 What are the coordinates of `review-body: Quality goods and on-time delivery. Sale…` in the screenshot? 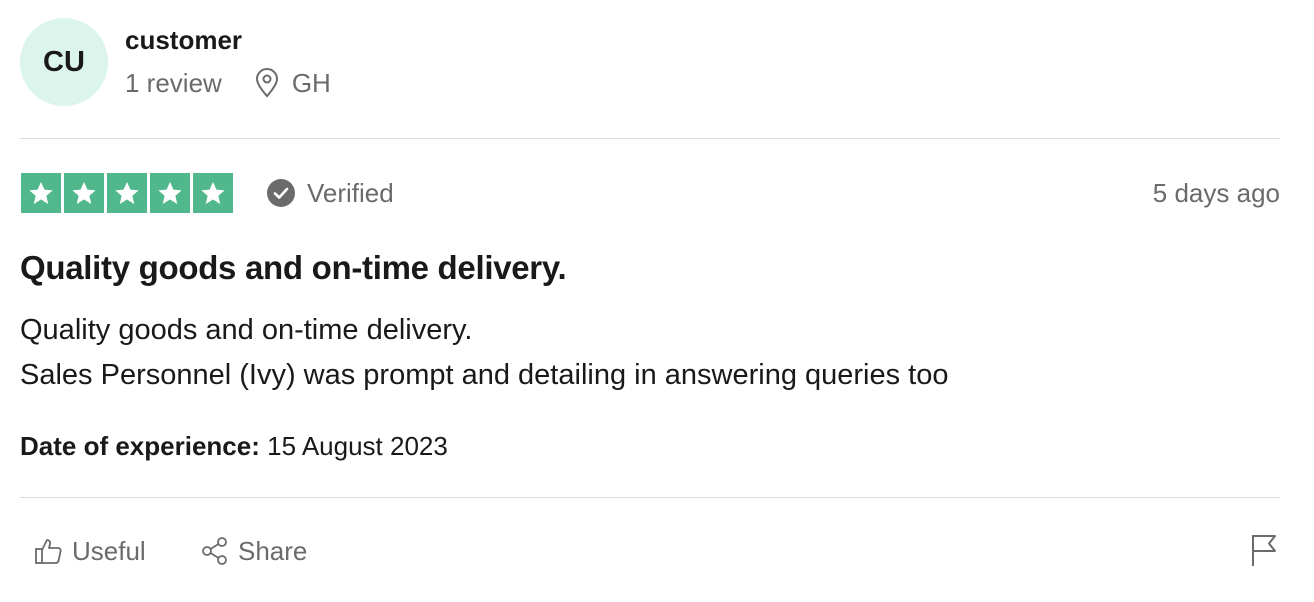 It's located at (484, 353).